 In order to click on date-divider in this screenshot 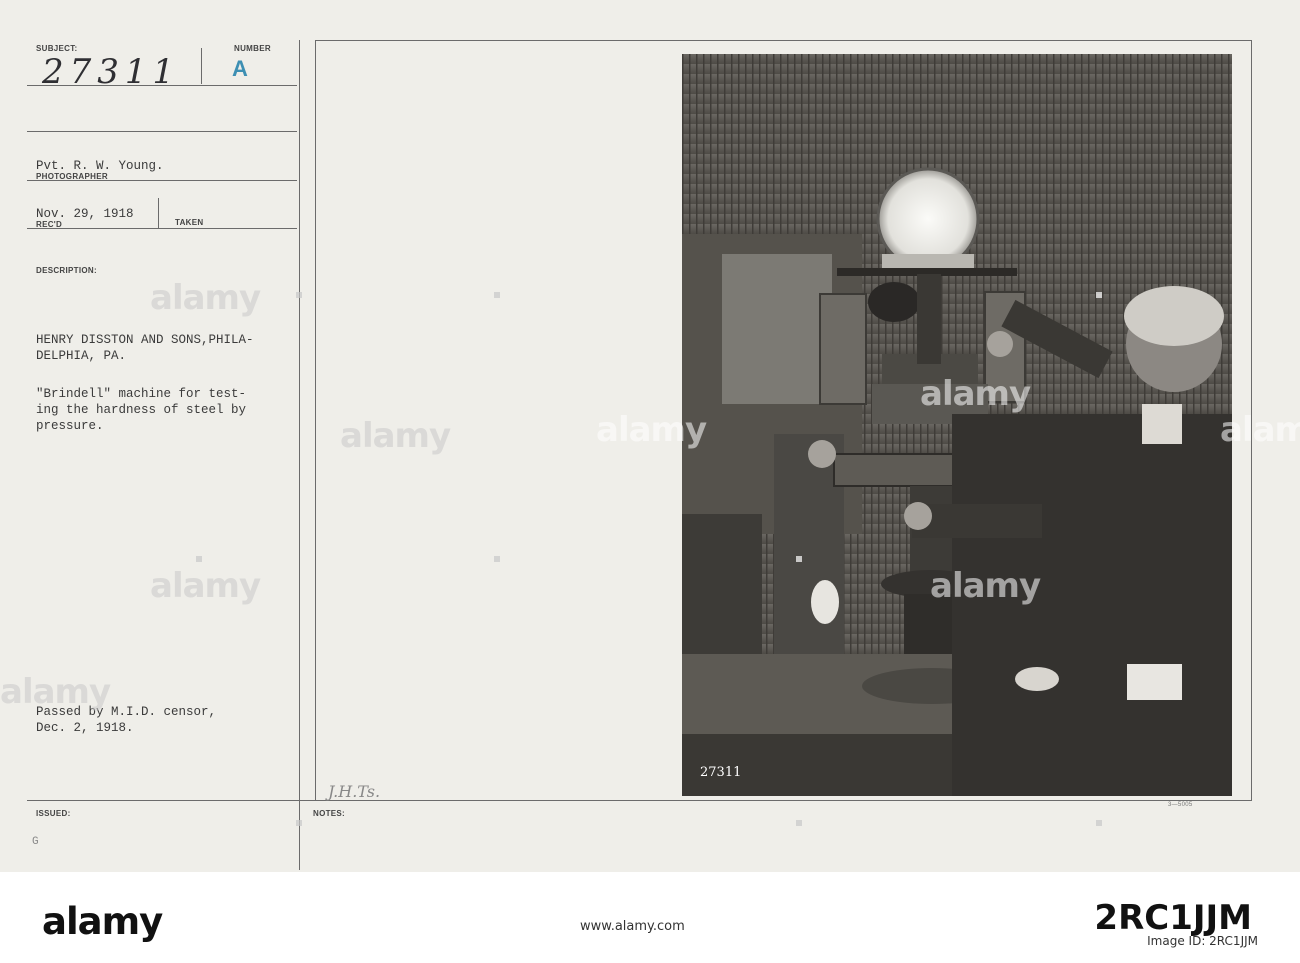, I will do `click(158, 213)`.